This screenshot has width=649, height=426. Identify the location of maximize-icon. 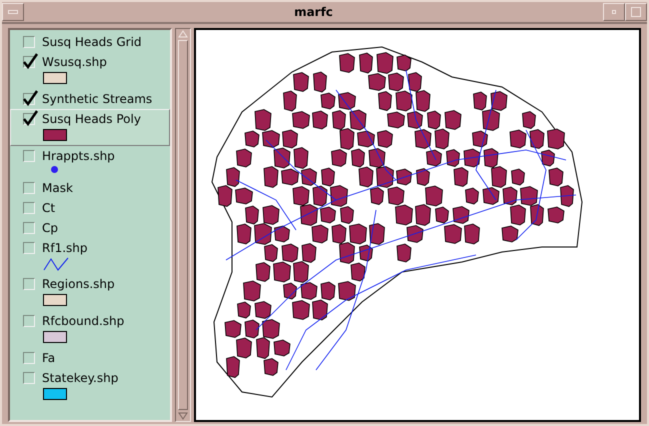
(636, 12).